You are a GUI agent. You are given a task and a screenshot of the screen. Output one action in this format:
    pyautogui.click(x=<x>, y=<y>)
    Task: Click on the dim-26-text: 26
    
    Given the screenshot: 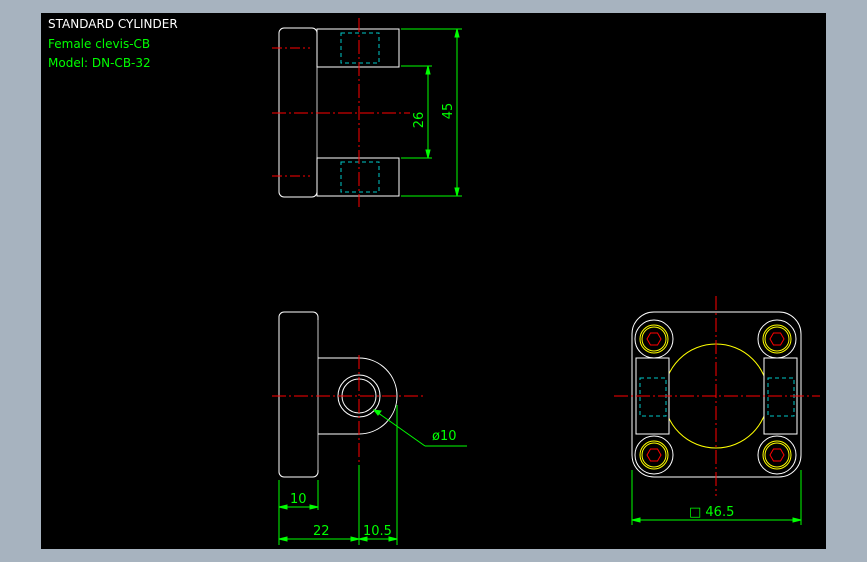 What is the action you would take?
    pyautogui.click(x=419, y=120)
    